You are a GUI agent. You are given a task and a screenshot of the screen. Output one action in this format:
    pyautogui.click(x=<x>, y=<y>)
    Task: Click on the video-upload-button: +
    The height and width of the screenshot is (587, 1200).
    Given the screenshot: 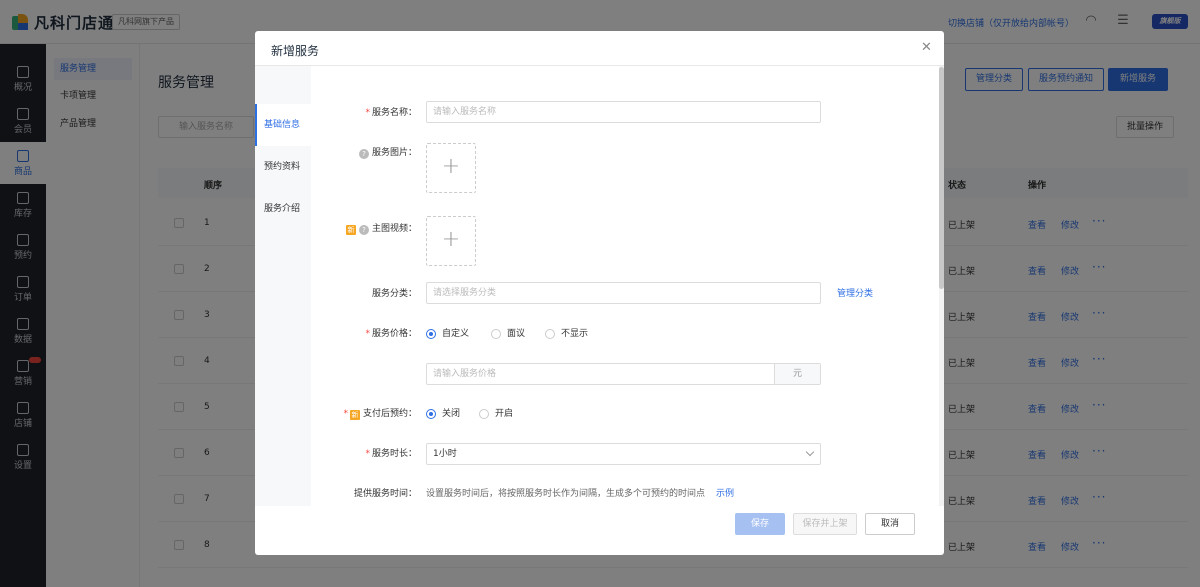 What is the action you would take?
    pyautogui.click(x=451, y=241)
    